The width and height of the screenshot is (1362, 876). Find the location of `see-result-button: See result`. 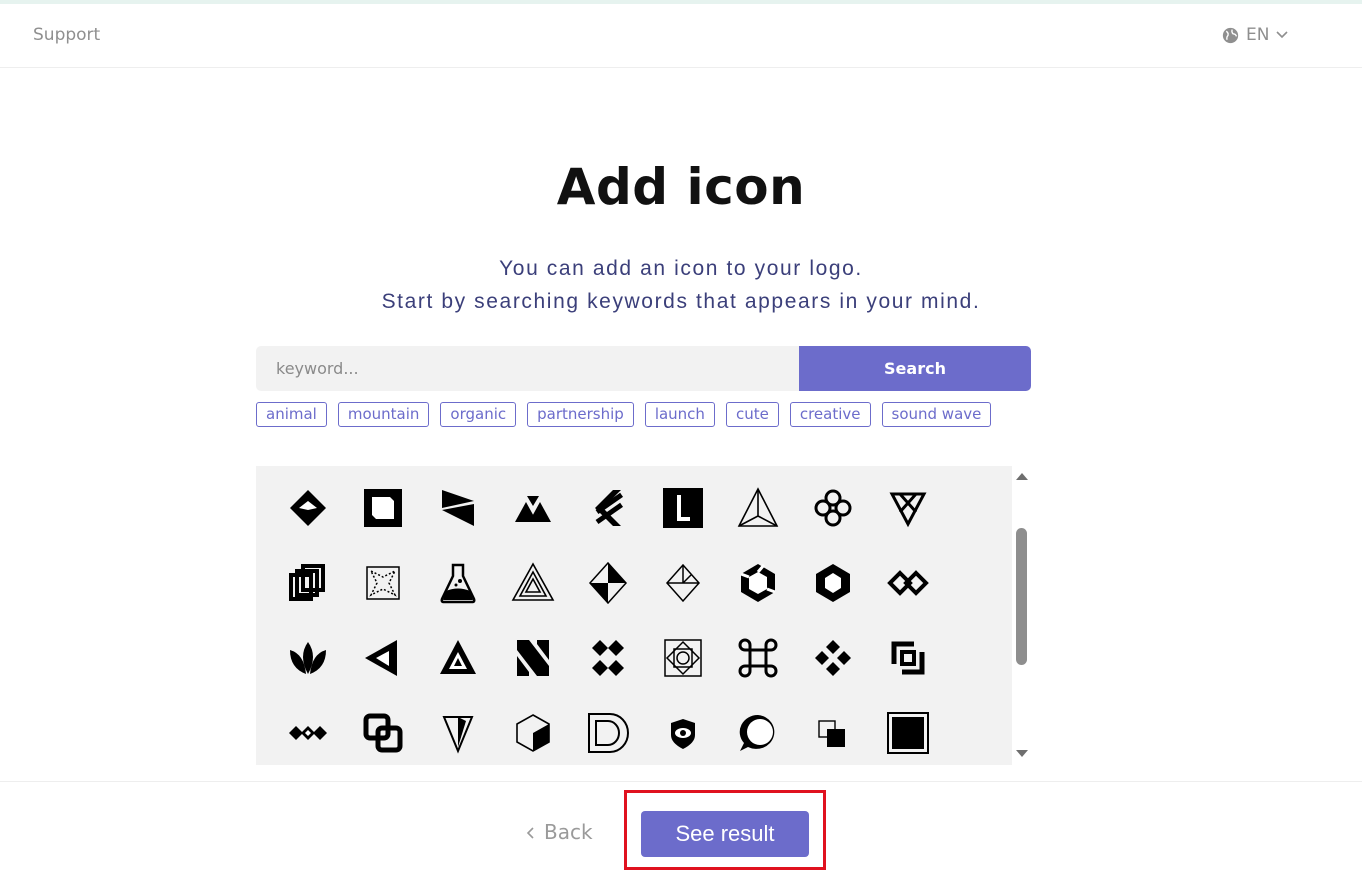

see-result-button: See result is located at coordinates (725, 834).